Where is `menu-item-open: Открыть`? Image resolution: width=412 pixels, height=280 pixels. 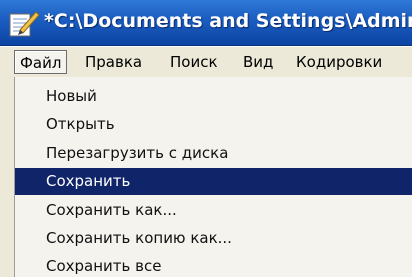
menu-item-open: Открыть is located at coordinates (213, 124).